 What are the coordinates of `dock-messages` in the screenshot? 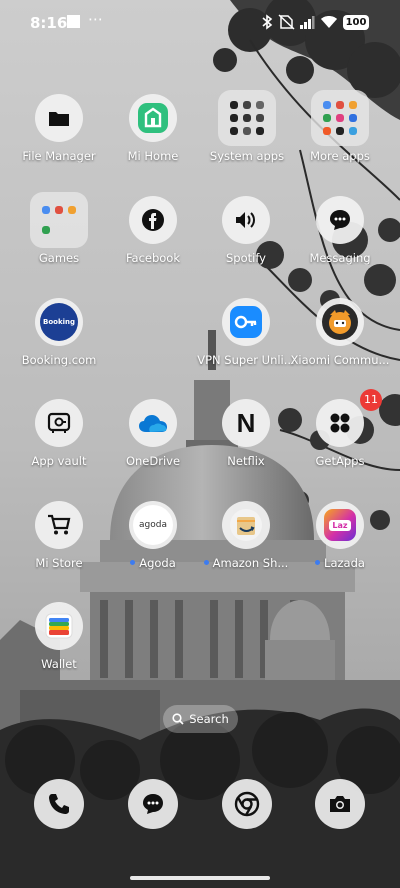 It's located at (153, 804).